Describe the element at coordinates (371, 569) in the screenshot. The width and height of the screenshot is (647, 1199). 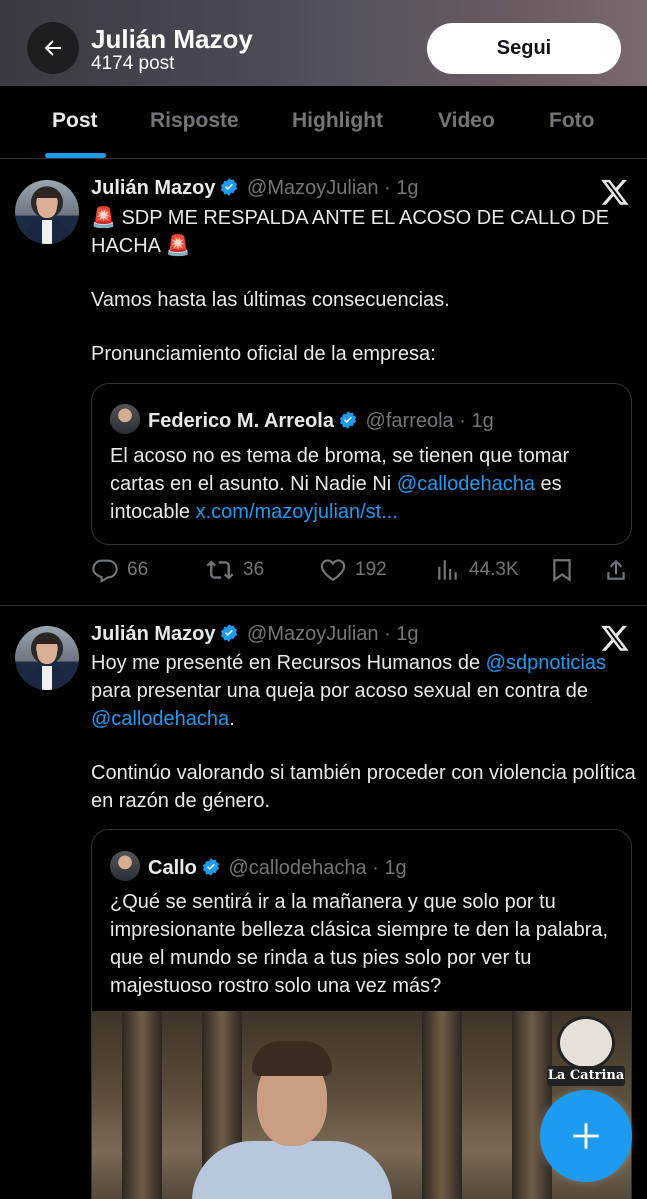
I see `like-count: 192` at that location.